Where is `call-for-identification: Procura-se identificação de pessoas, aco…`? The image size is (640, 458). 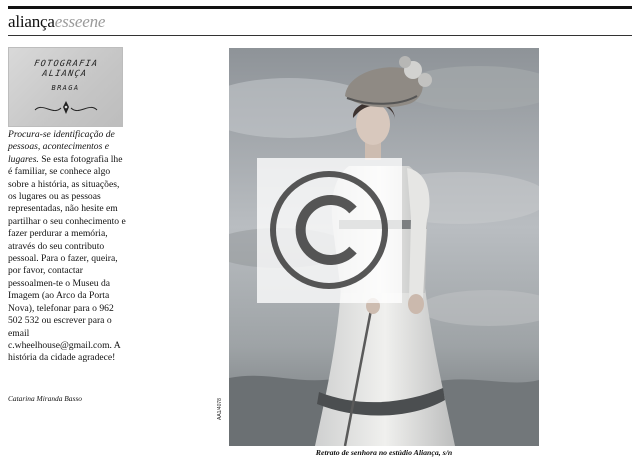 call-for-identification: Procura-se identificação de pessoas, aco… is located at coordinates (67, 247).